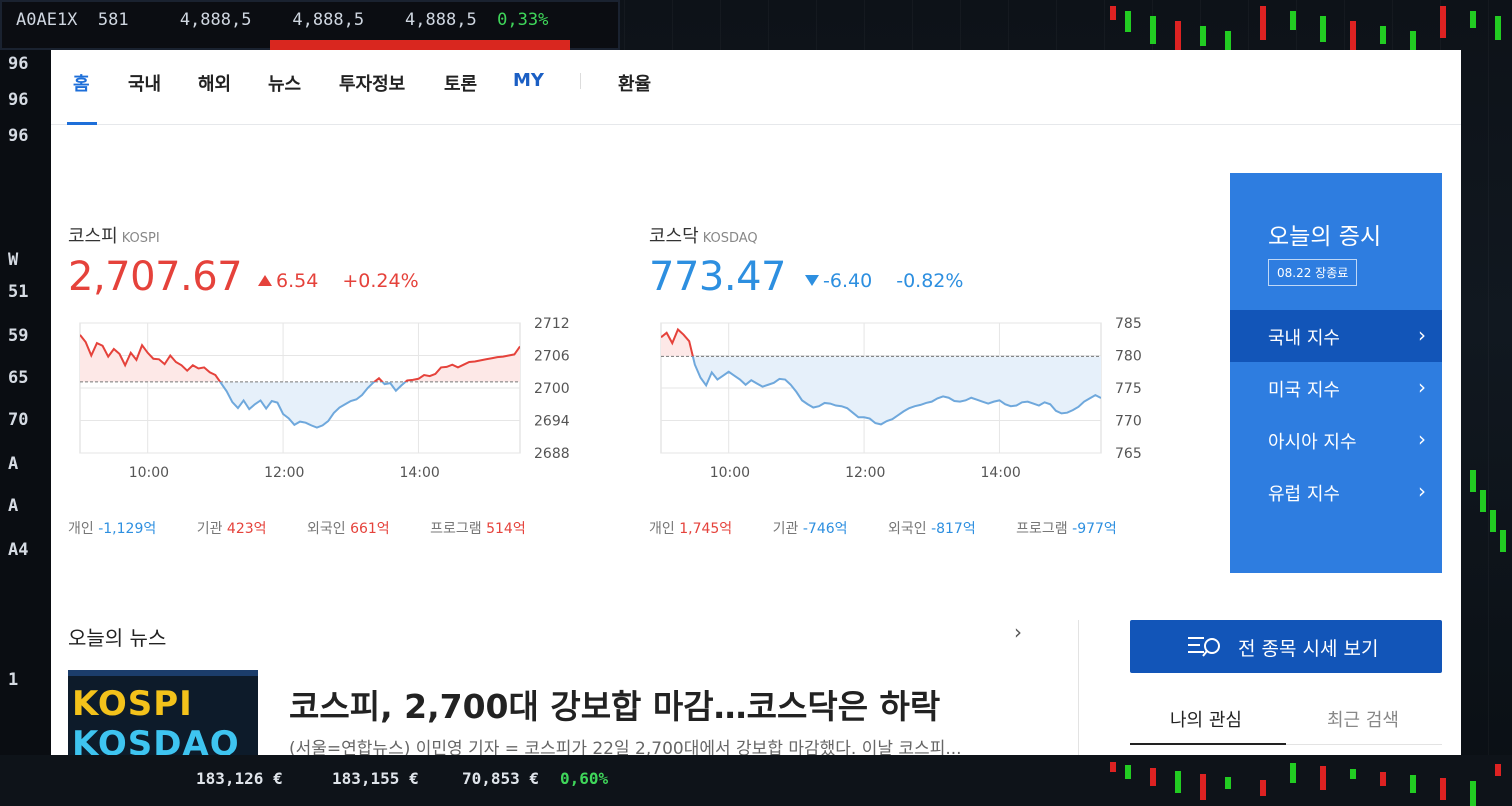 The image size is (1512, 806). I want to click on tab-domestic: 국내, so click(144, 83).